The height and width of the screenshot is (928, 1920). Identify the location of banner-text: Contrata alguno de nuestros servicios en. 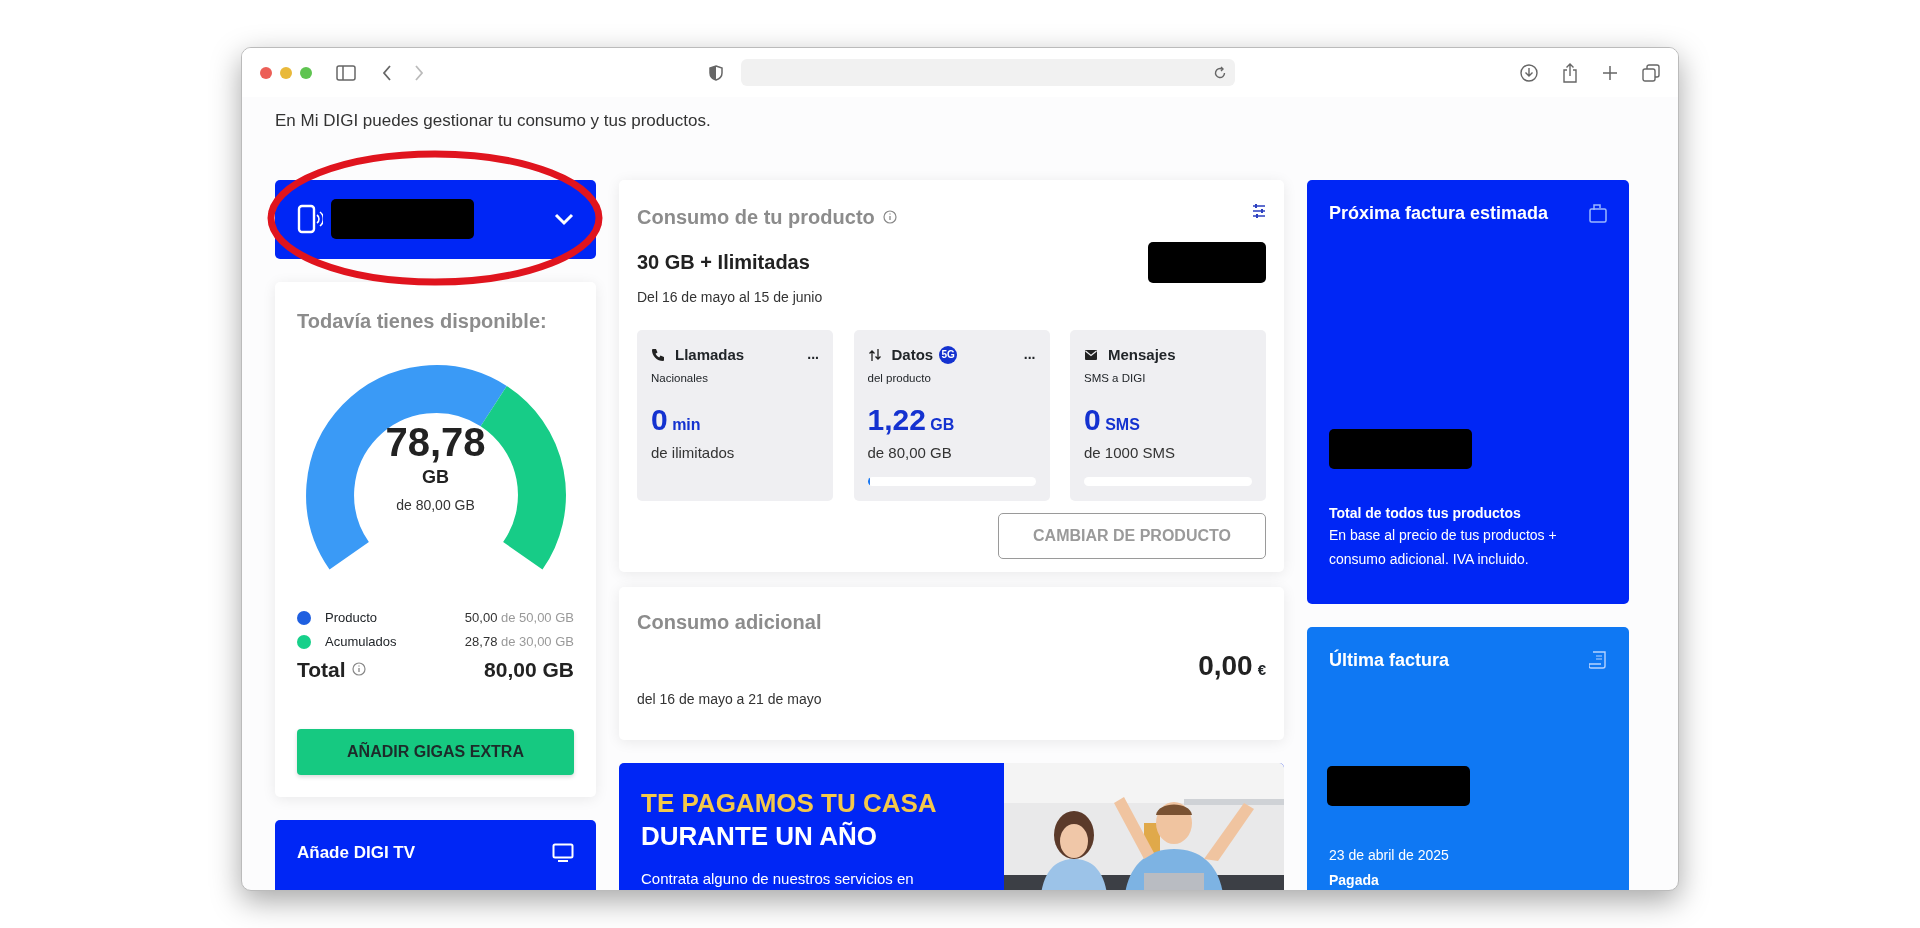
(778, 879).